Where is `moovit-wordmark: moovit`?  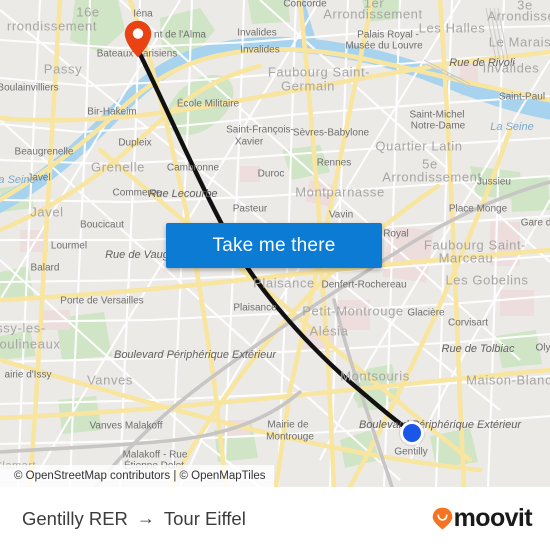
moovit-wordmark: moovit is located at coordinates (493, 518).